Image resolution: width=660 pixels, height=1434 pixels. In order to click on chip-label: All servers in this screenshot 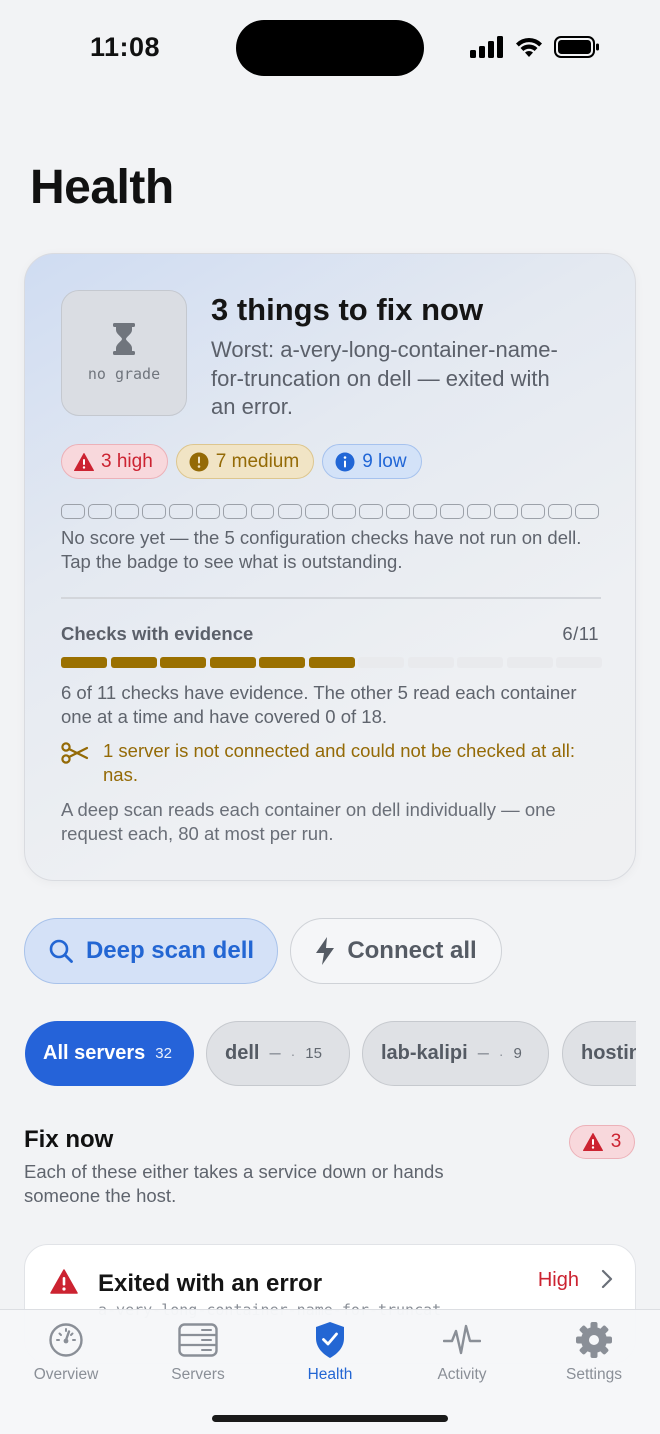, I will do `click(94, 1053)`.